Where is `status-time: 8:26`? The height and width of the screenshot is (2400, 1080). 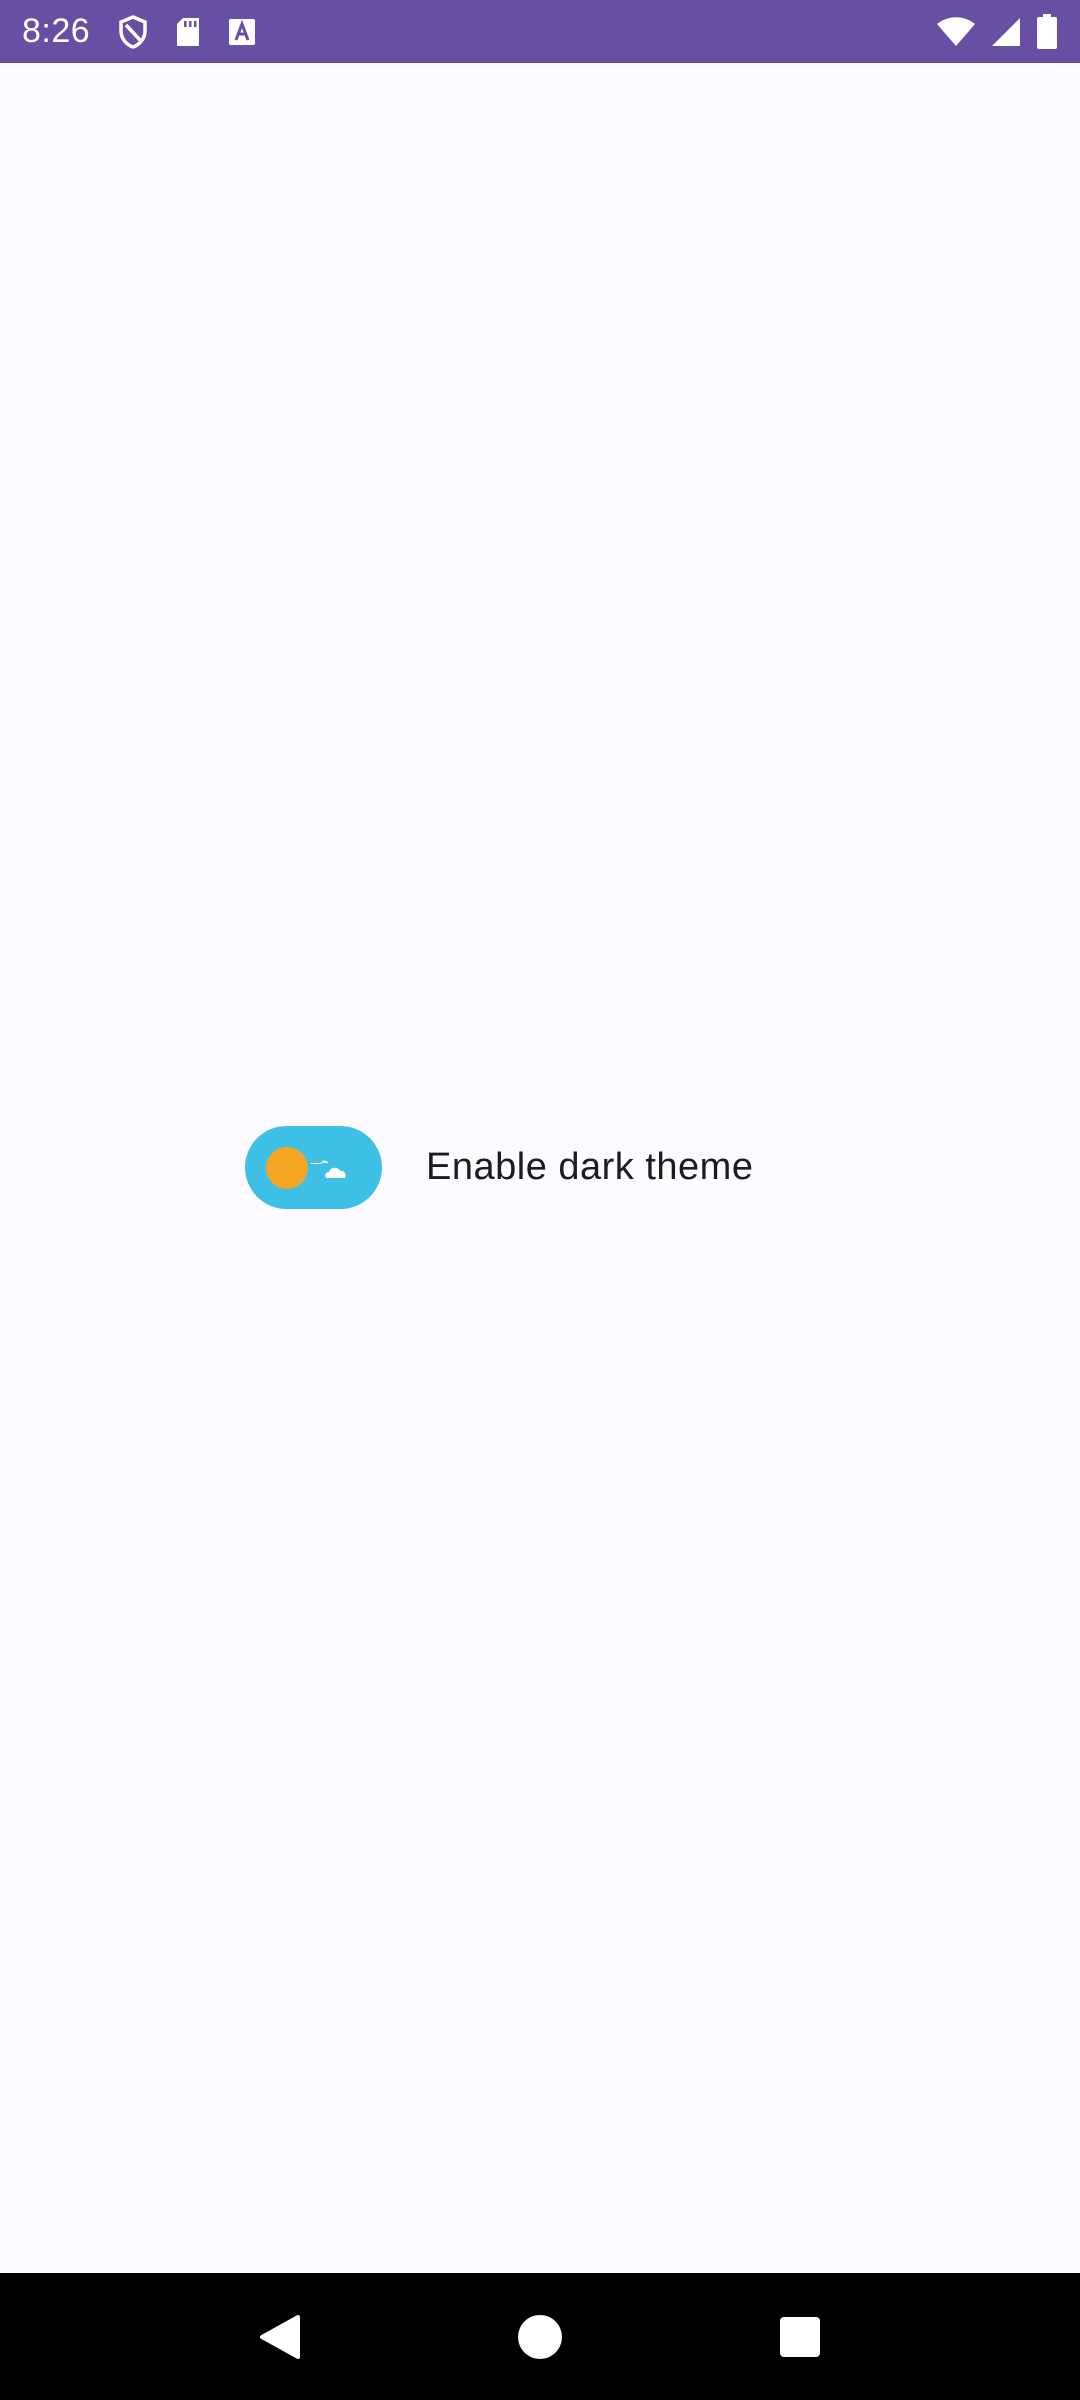 status-time: 8:26 is located at coordinates (56, 31).